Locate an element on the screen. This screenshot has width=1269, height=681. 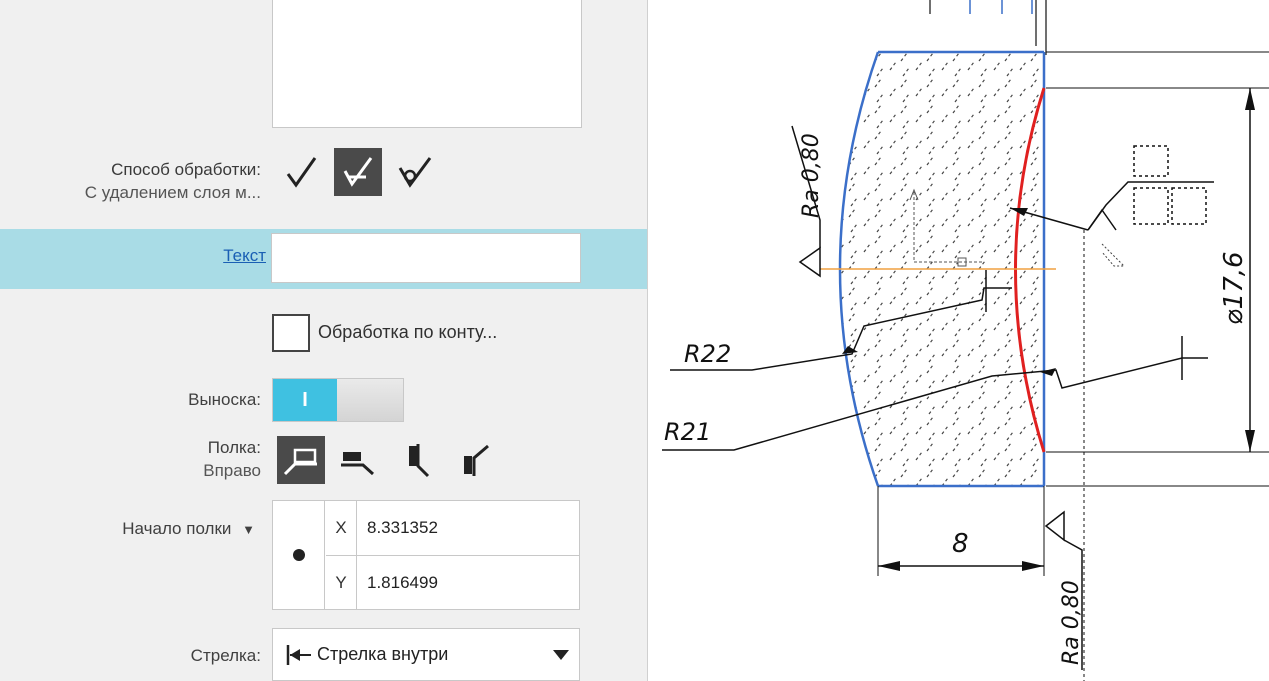
diameter-label: ⌀17,6 is located at coordinates (1234, 288).